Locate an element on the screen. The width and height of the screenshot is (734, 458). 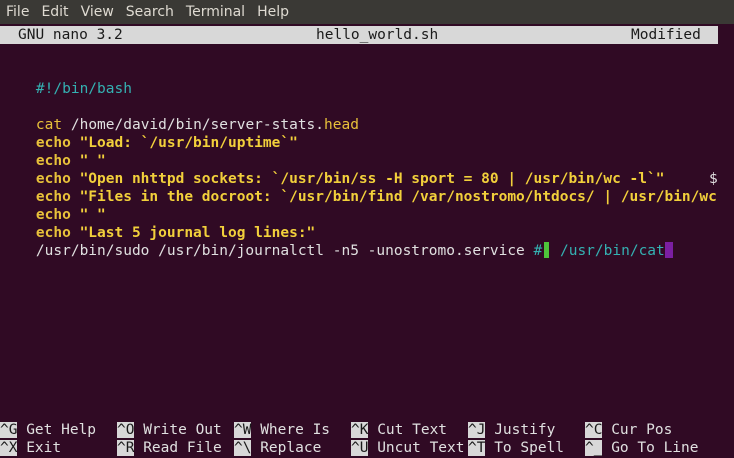
file-name: hello_world.sh is located at coordinates (377, 35).